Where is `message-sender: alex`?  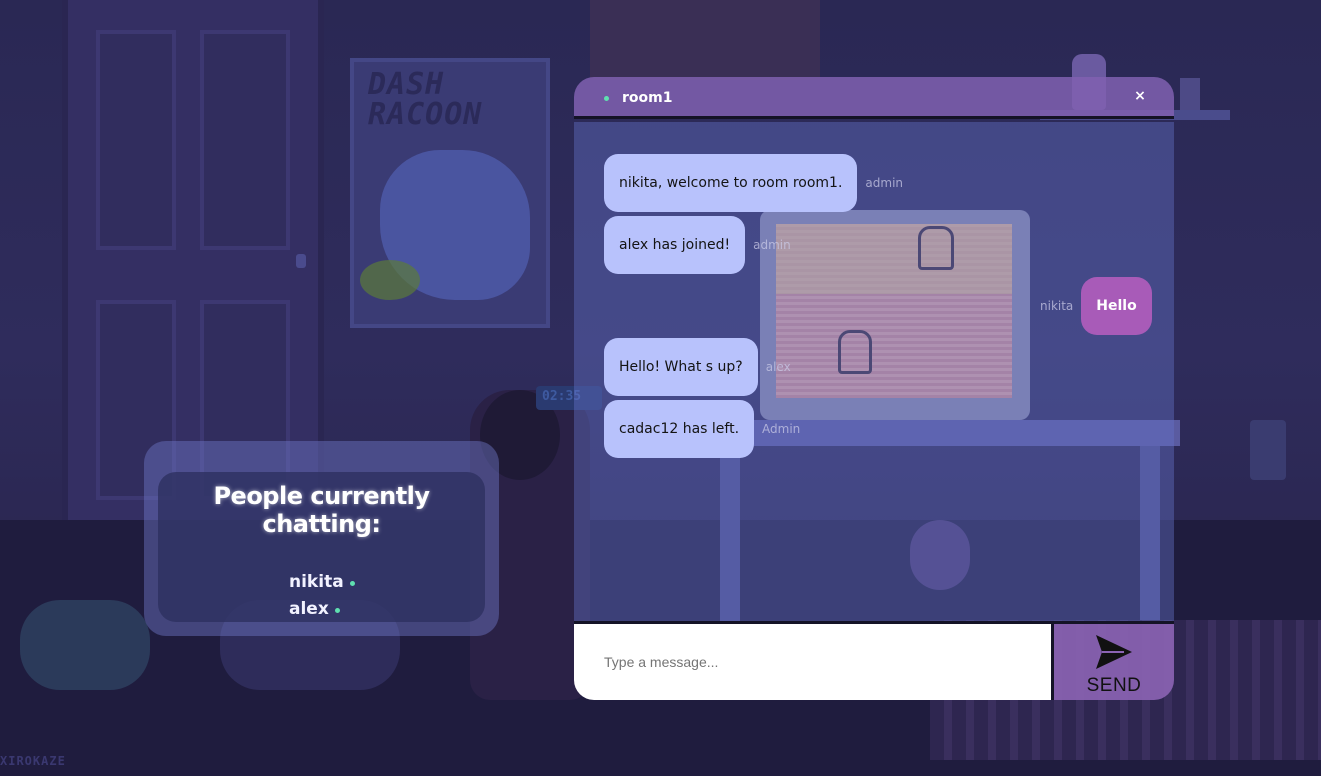 message-sender: alex is located at coordinates (778, 367).